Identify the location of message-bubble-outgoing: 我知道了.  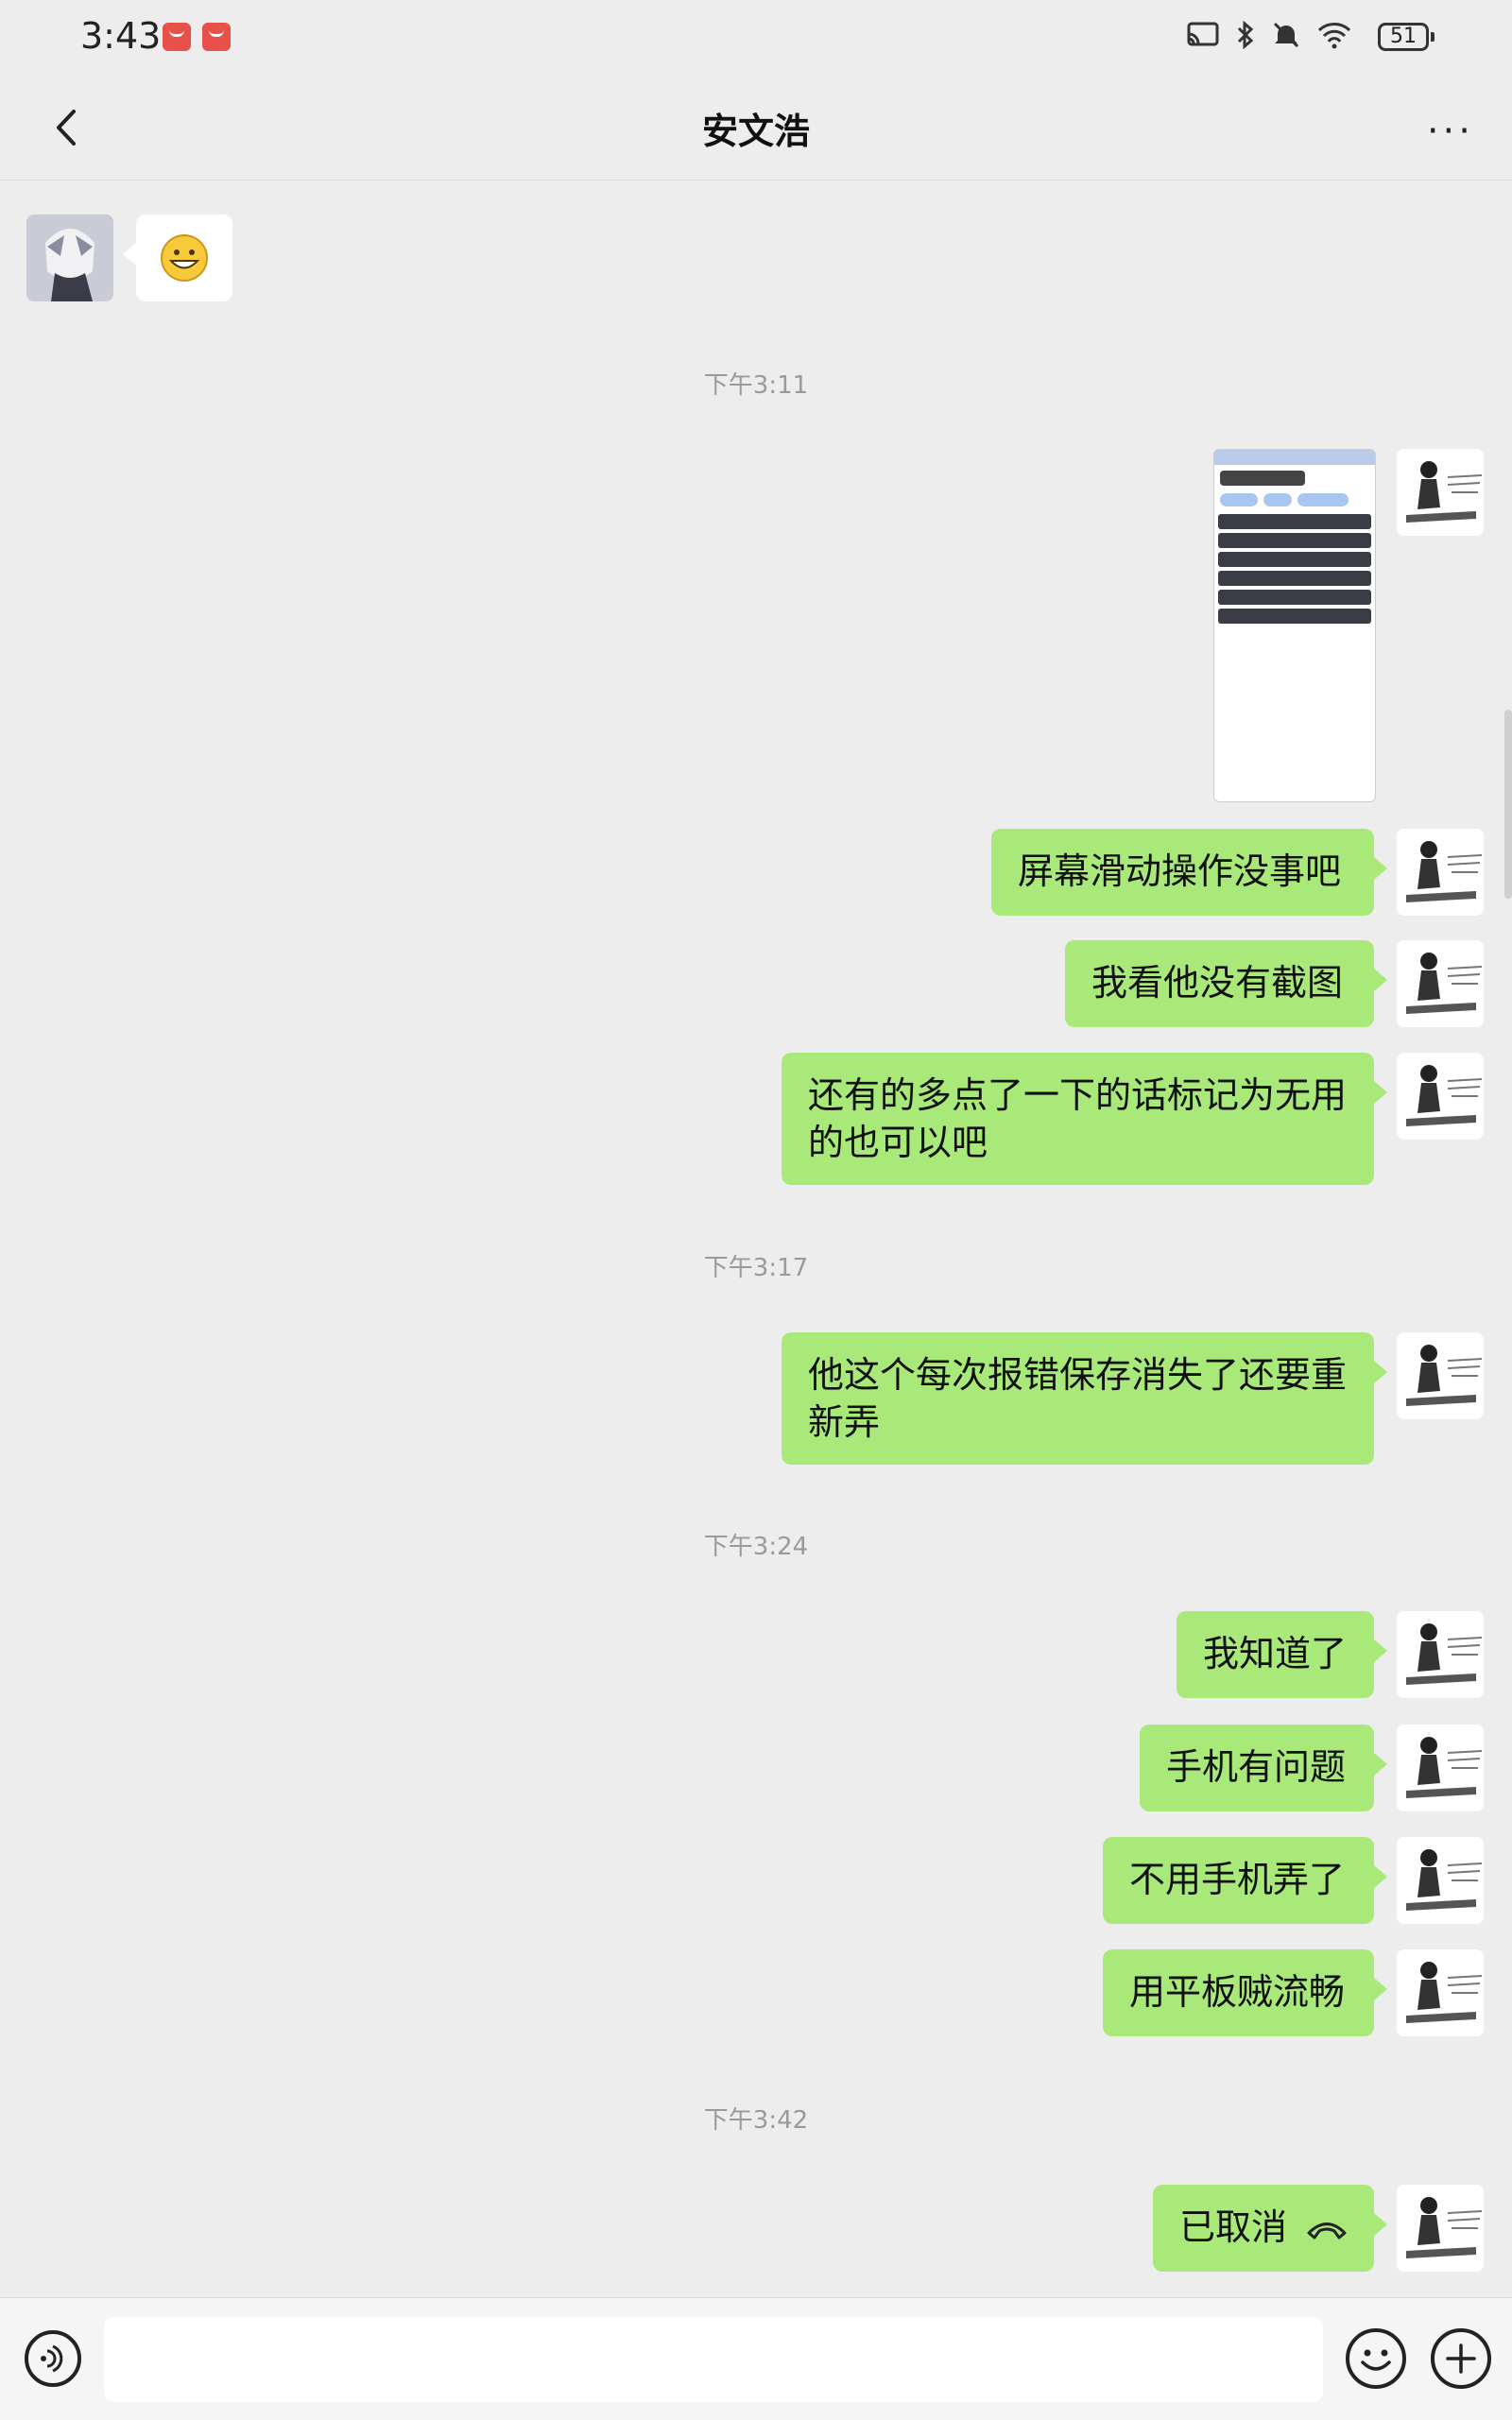
(1282, 1654).